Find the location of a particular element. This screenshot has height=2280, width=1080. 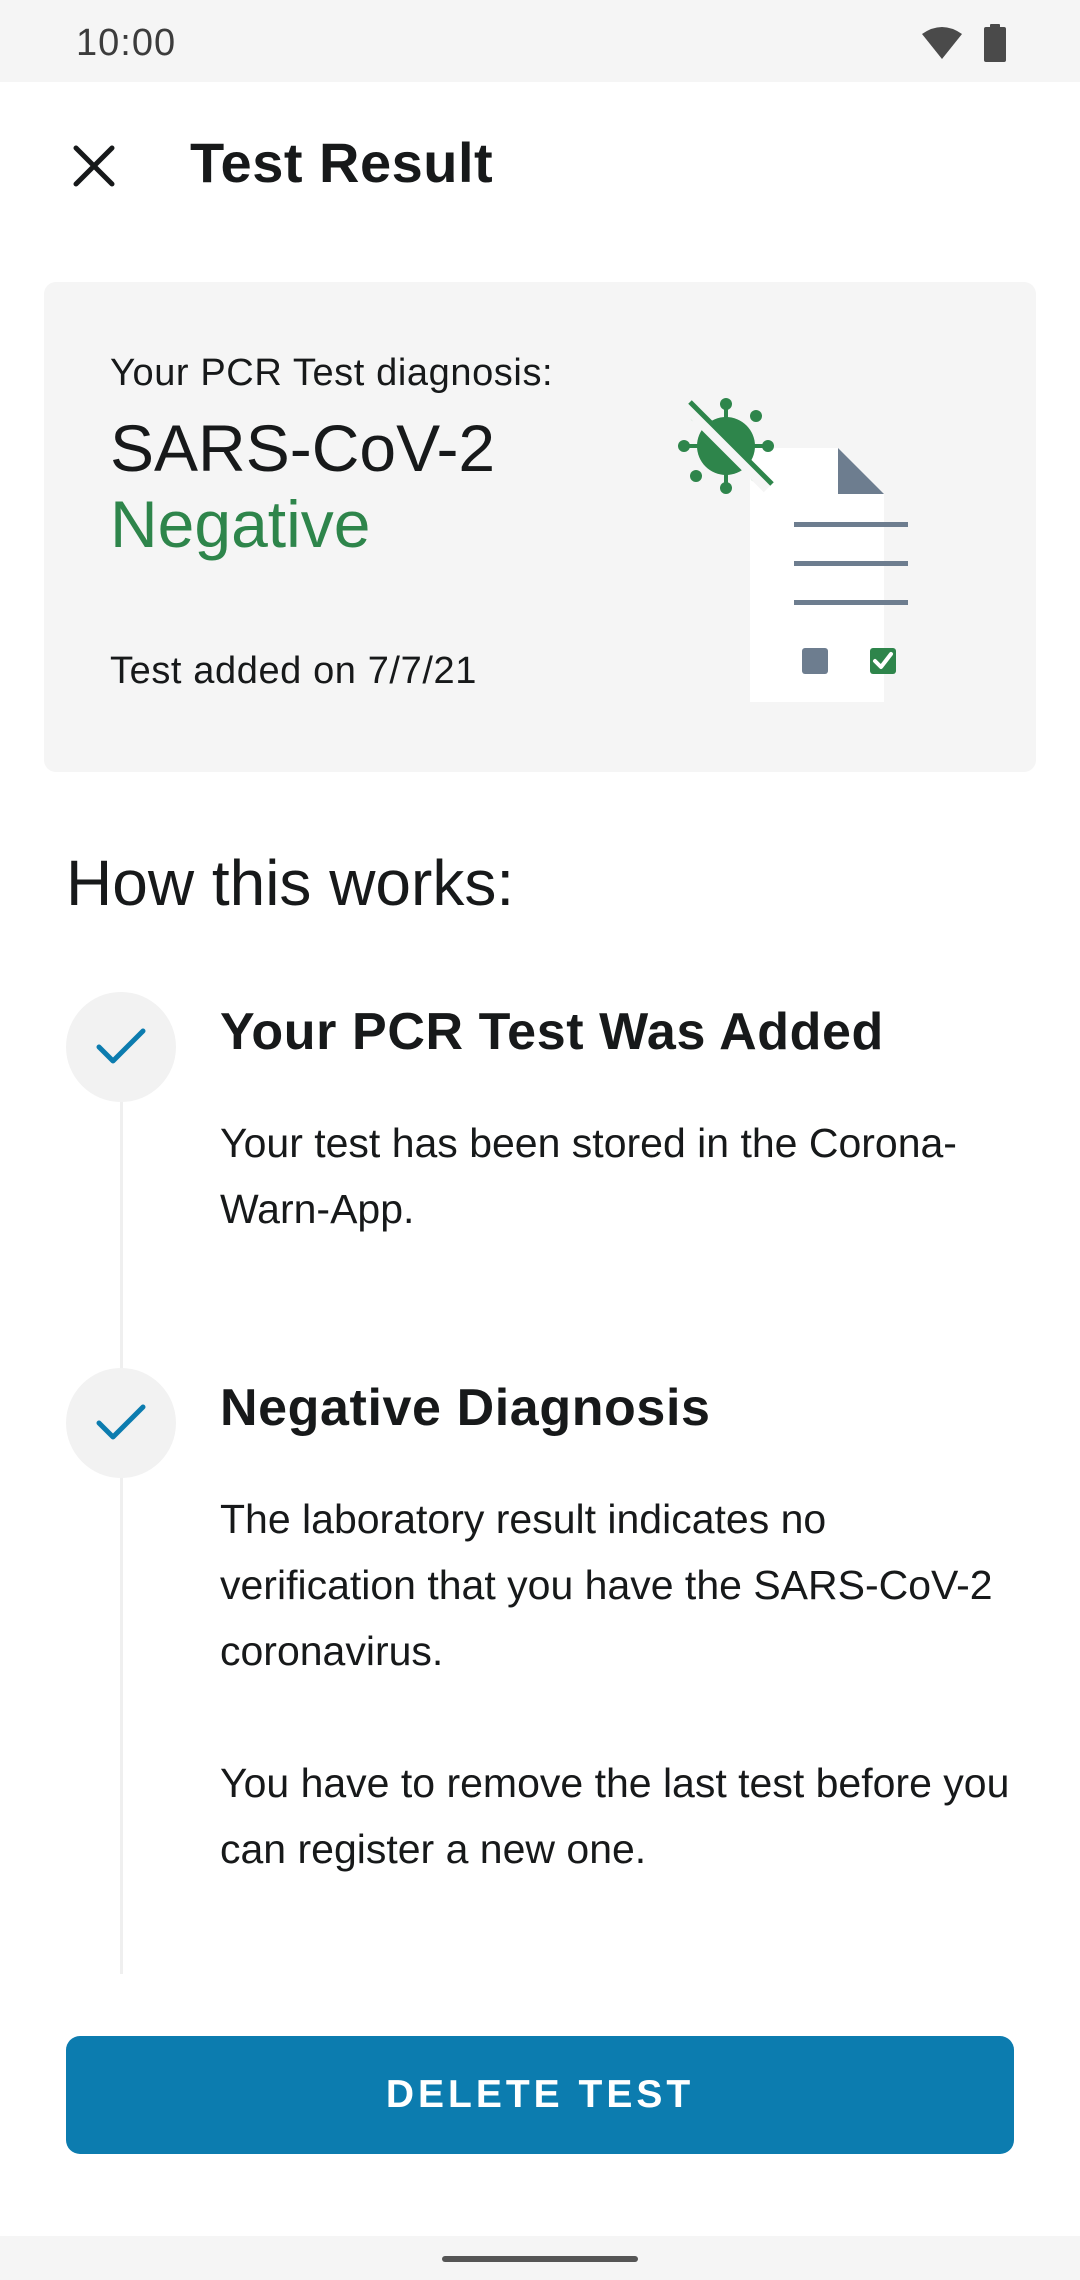

how-it-works-heading: How this works: is located at coordinates (290, 883).